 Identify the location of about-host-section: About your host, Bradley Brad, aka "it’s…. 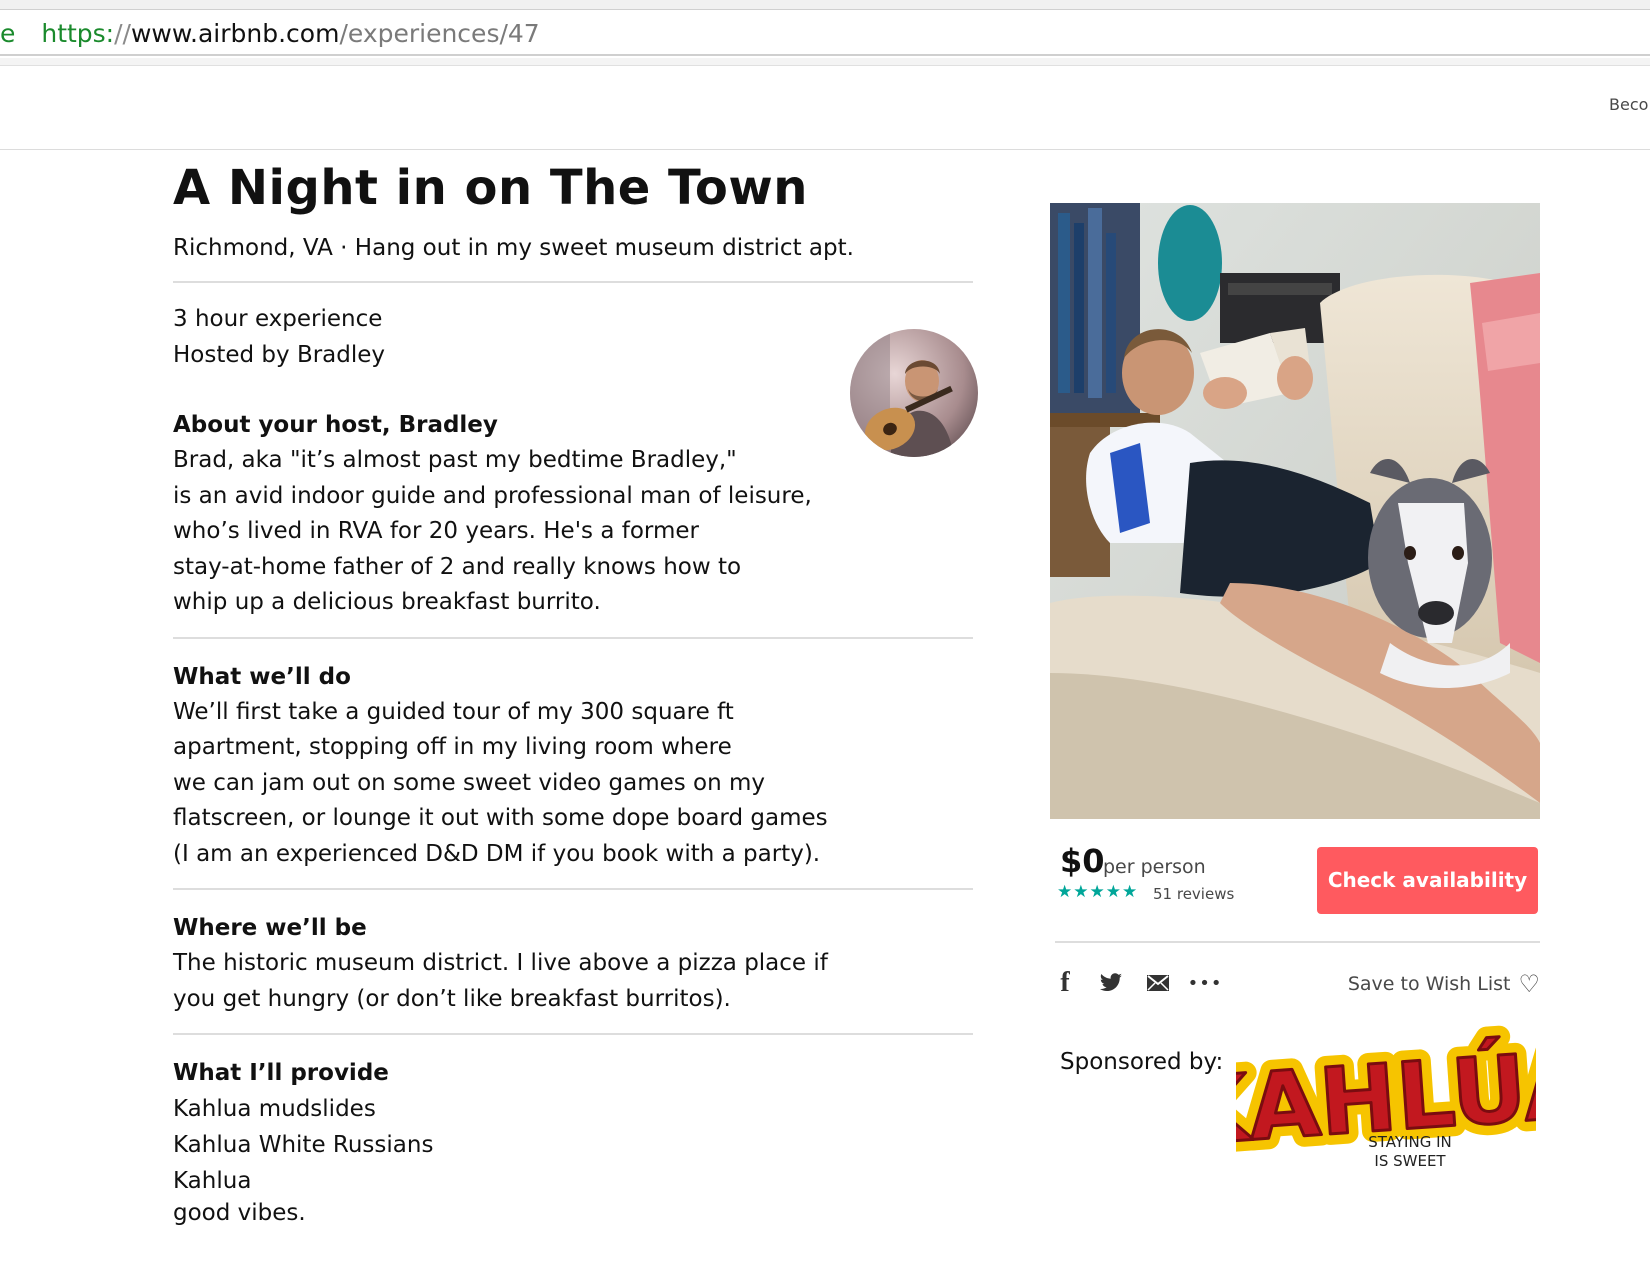
(573, 514).